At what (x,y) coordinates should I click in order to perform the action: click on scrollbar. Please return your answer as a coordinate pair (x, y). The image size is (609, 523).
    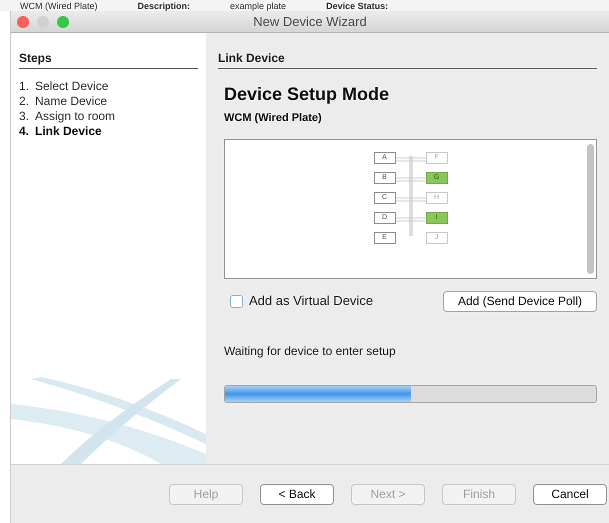
    Looking at the image, I should click on (590, 209).